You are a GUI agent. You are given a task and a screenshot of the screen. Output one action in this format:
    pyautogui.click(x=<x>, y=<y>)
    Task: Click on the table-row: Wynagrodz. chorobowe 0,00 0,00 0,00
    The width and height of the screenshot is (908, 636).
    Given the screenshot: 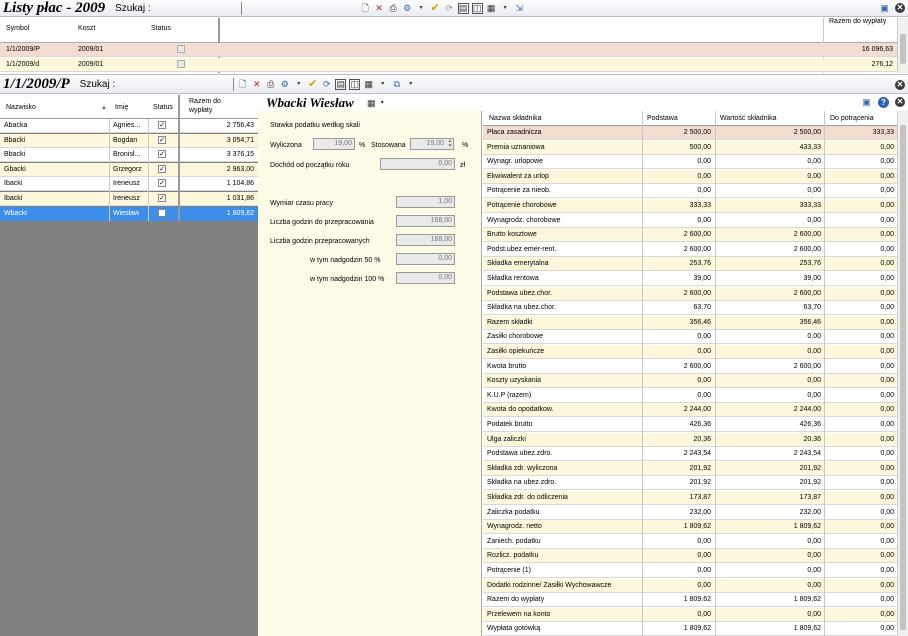 What is the action you would take?
    pyautogui.click(x=690, y=220)
    